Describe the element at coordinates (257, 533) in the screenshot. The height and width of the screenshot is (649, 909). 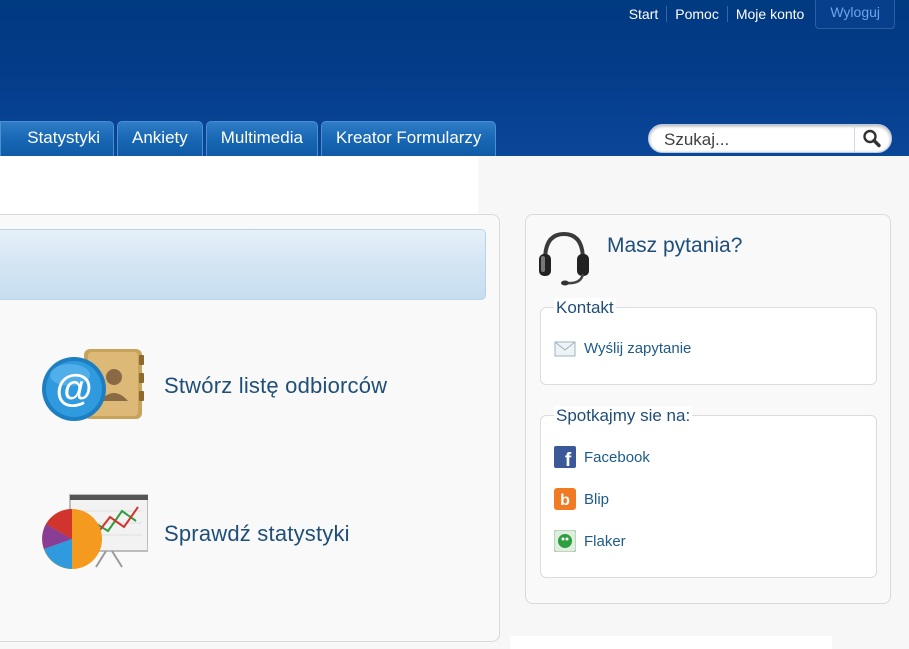
I see `check-statistics-label: Sprawdź statystyki` at that location.